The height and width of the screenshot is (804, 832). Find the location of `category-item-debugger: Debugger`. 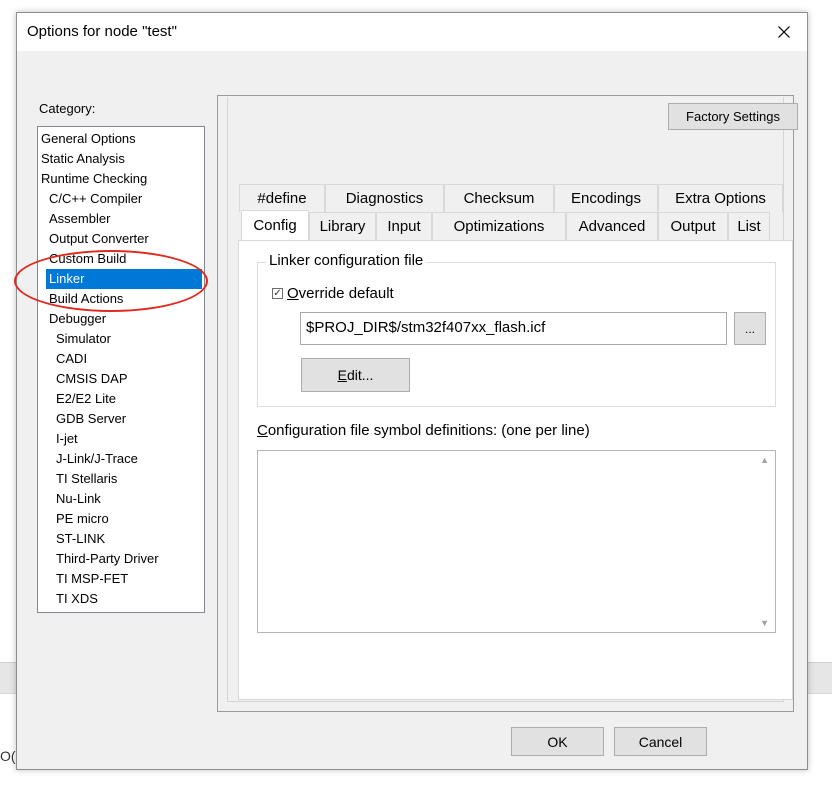

category-item-debugger: Debugger is located at coordinates (121, 319).